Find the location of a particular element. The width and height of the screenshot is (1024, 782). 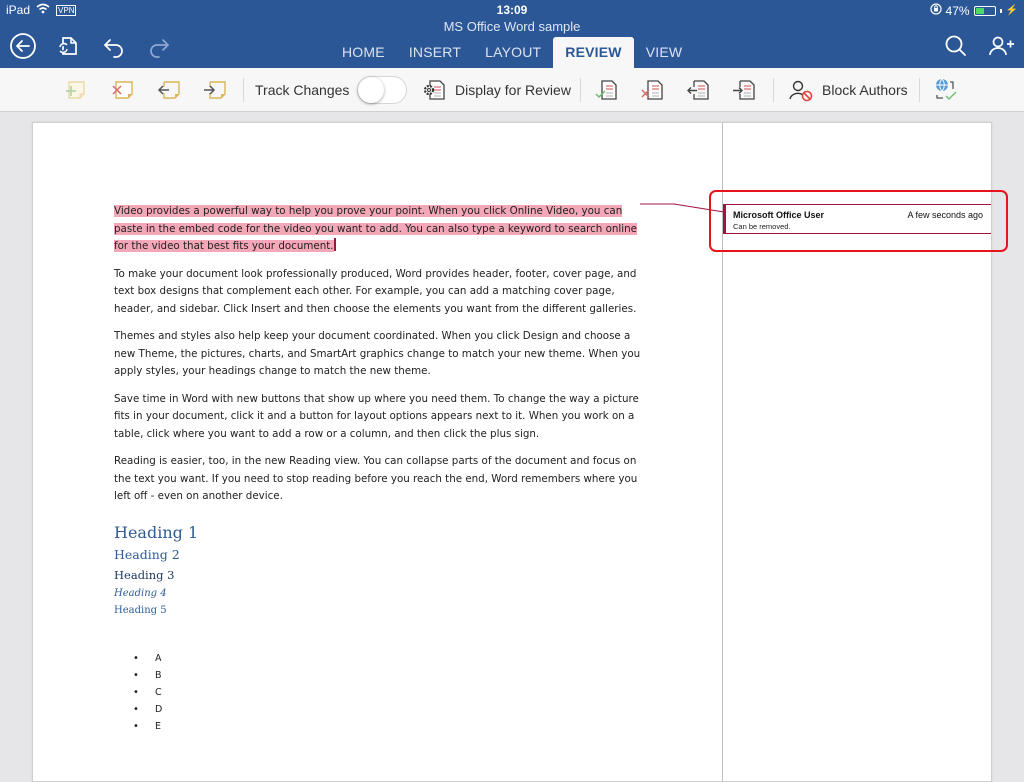

heading-2: Heading 2 is located at coordinates (156, 555).